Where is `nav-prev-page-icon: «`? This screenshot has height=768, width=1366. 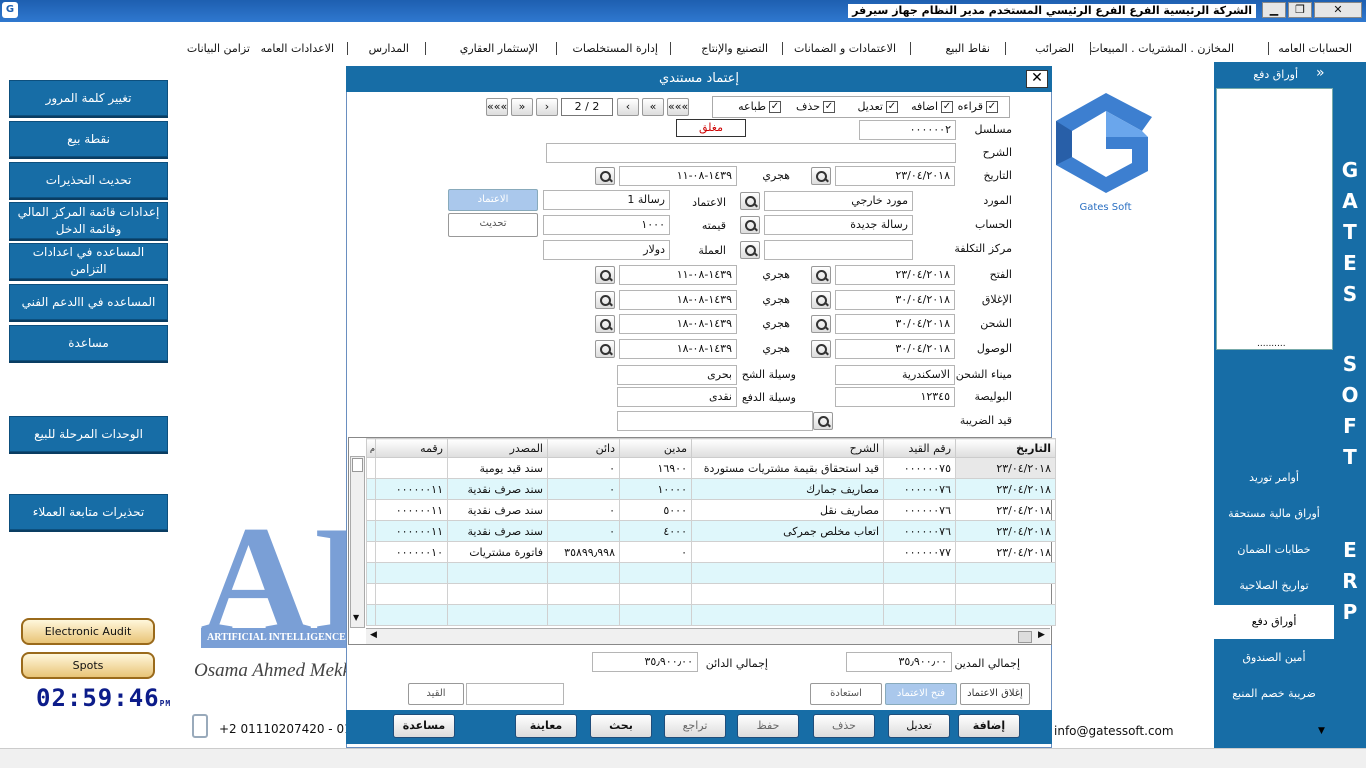
nav-prev-page-icon: « is located at coordinates (653, 107).